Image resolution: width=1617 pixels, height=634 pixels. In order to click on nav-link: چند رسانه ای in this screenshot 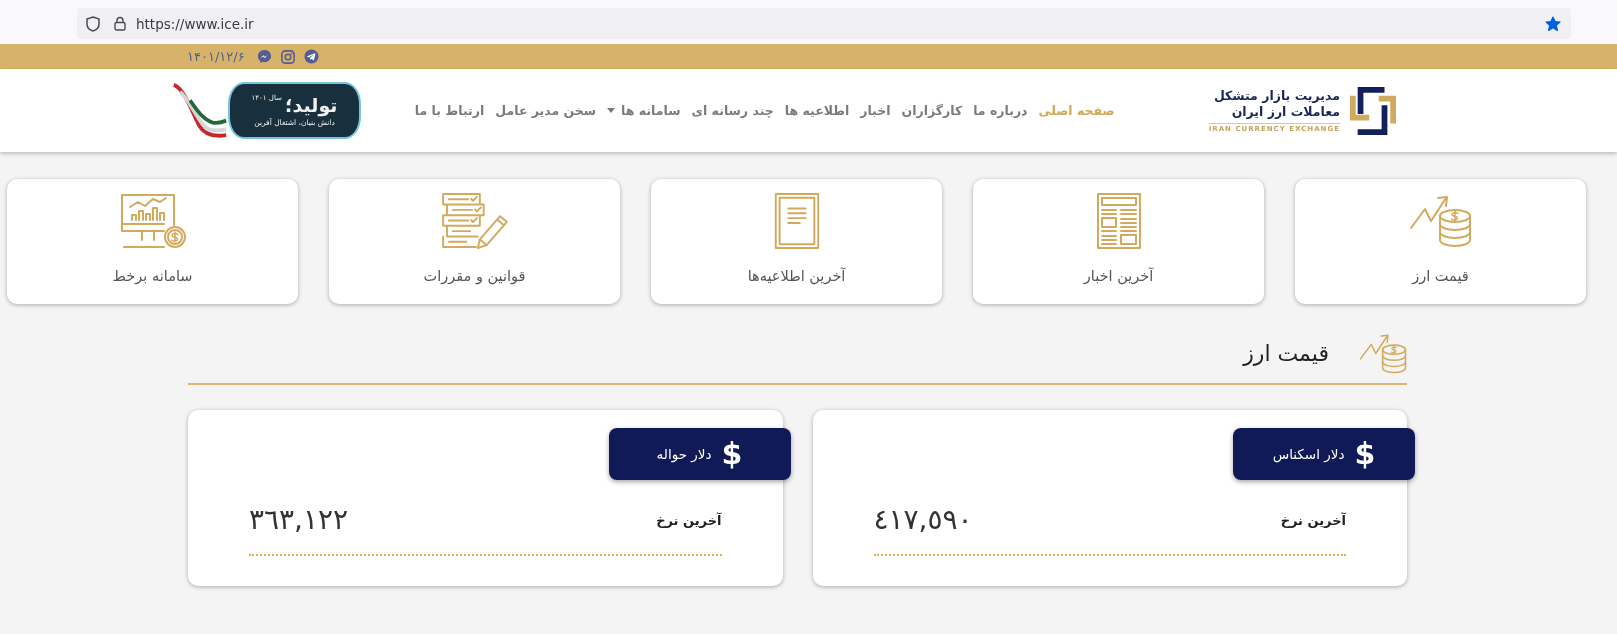, I will do `click(732, 110)`.